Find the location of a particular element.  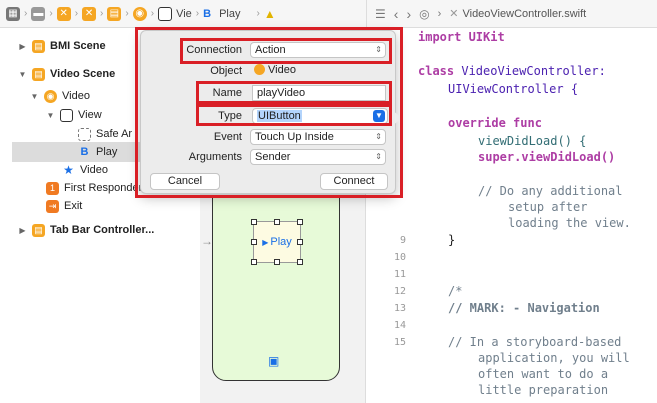

outline-label: Exit is located at coordinates (73, 206).